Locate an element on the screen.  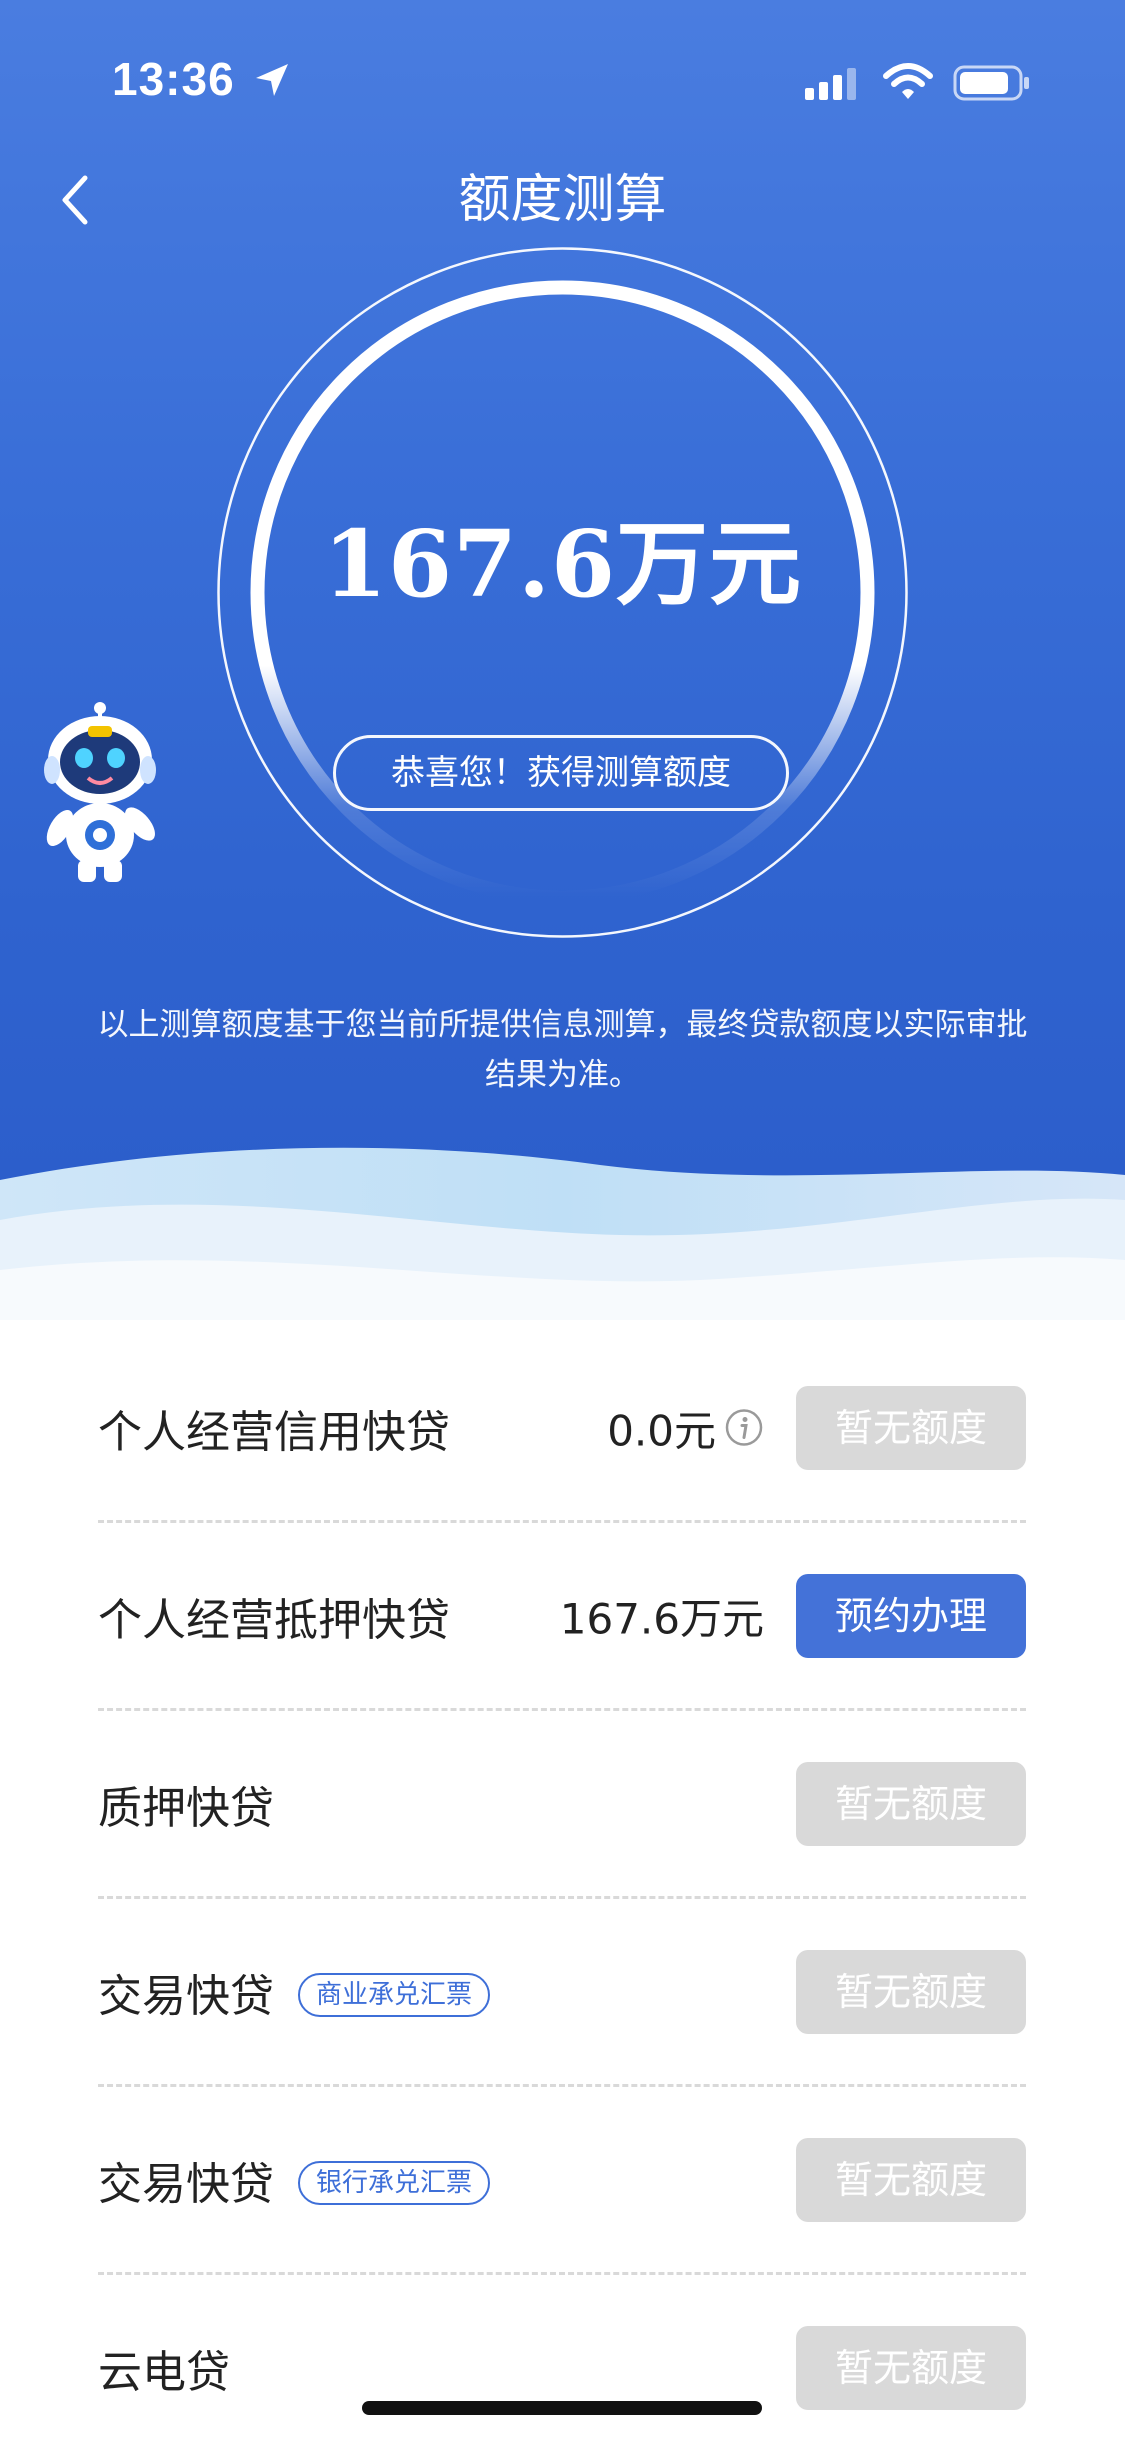
product-amount: 167.6万元 is located at coordinates (662, 1615).